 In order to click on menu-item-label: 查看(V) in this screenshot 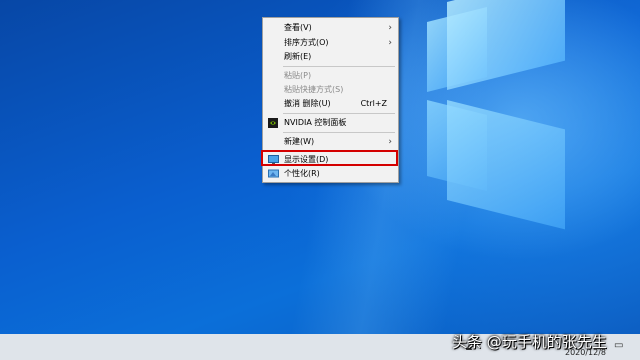, I will do `click(298, 27)`.